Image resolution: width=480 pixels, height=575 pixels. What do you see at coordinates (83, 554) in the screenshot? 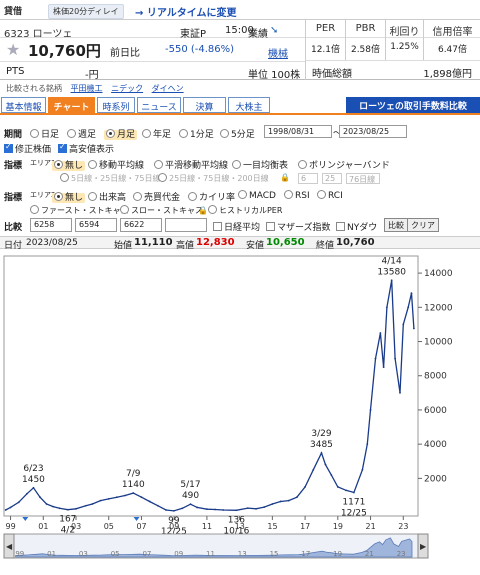
I see `navigator-tick-label: 03` at bounding box center [83, 554].